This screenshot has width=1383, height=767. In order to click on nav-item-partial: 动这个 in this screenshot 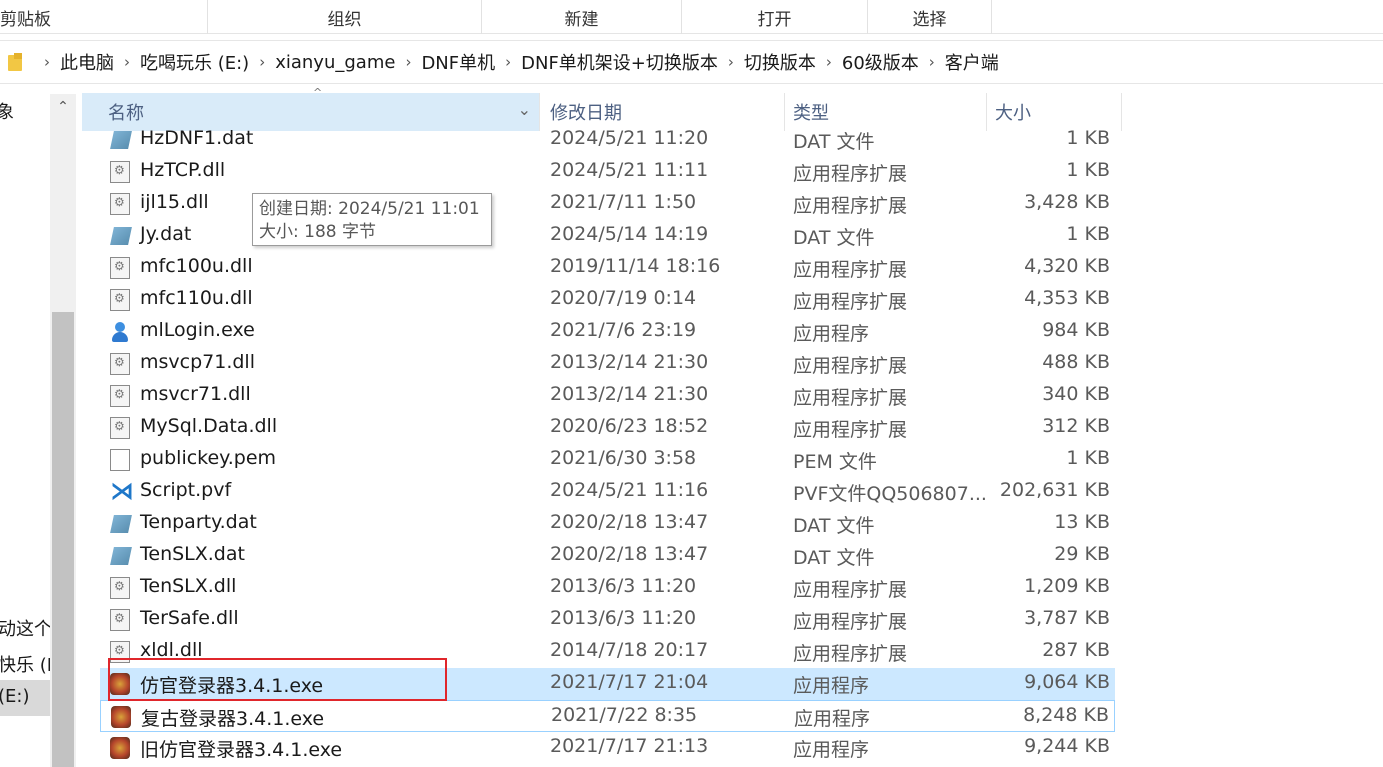, I will do `click(26, 628)`.